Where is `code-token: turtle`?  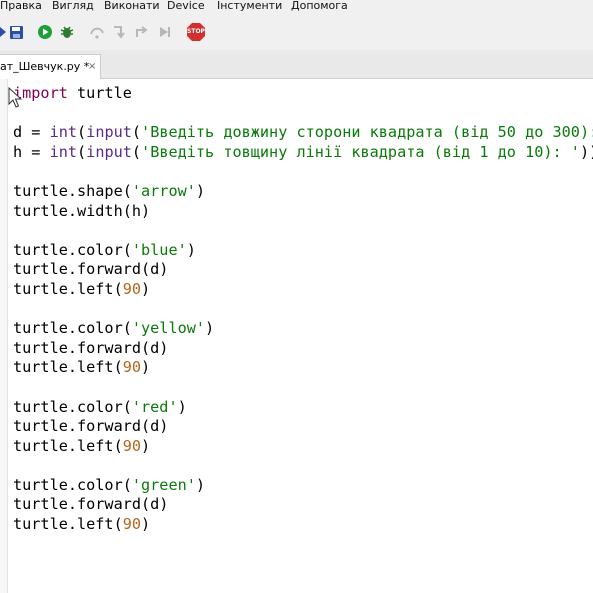 code-token: turtle is located at coordinates (99, 93).